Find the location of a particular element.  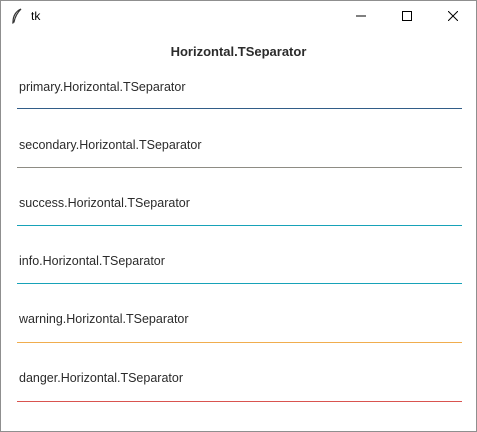

title-bar: tk is located at coordinates (238, 16).